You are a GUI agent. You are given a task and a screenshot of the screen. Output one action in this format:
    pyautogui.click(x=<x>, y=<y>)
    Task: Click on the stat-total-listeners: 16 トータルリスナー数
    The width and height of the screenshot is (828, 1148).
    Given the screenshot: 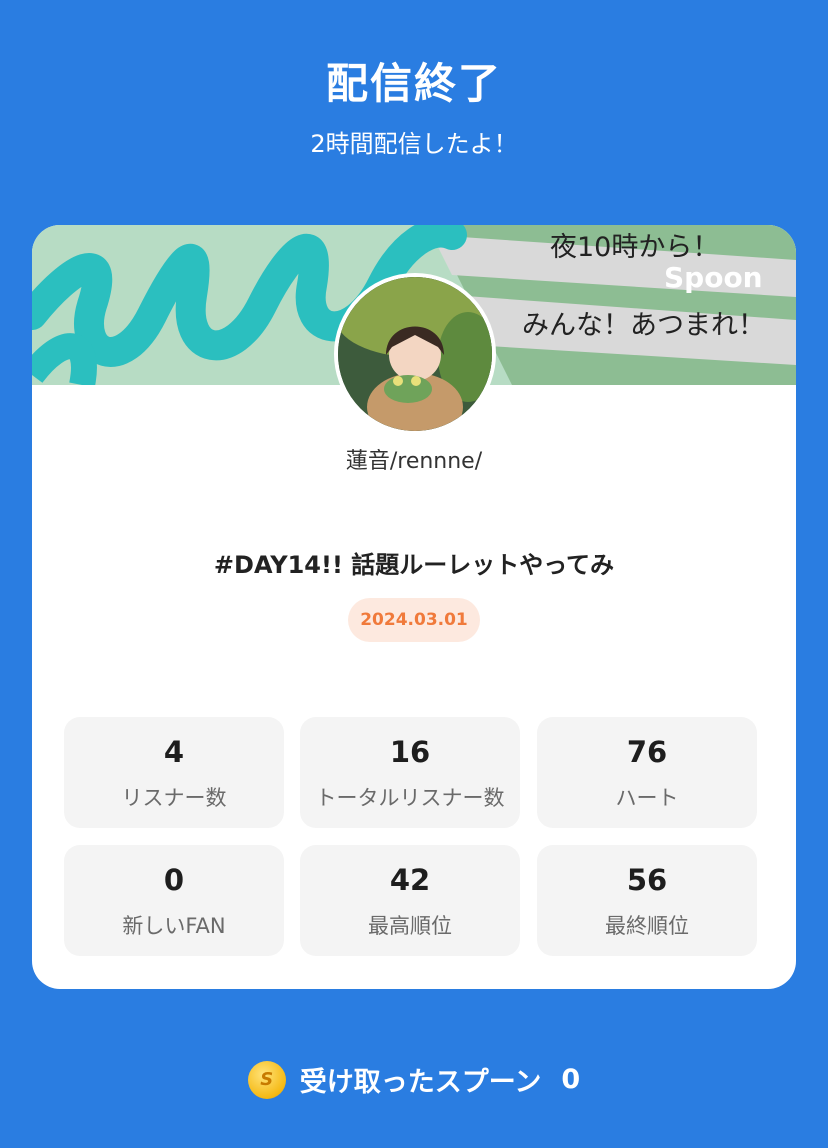 What is the action you would take?
    pyautogui.click(x=410, y=772)
    